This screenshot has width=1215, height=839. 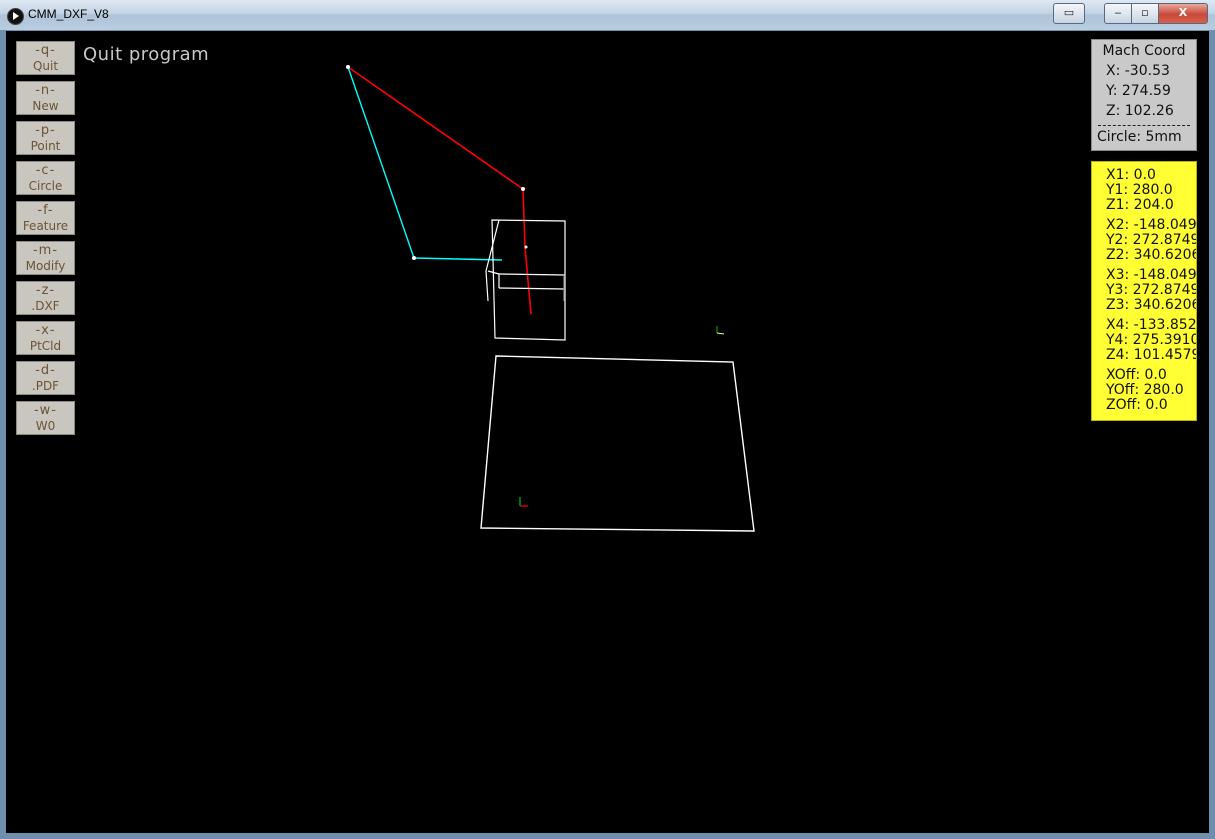 I want to click on menu-key: -z-, so click(x=45, y=290).